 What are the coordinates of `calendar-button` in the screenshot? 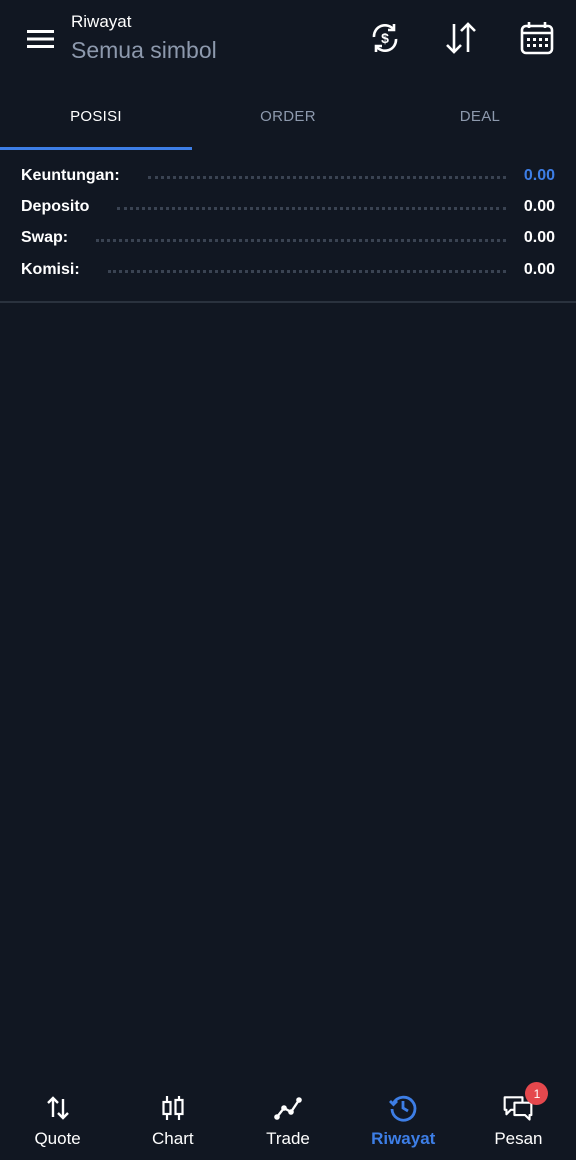 It's located at (537, 38).